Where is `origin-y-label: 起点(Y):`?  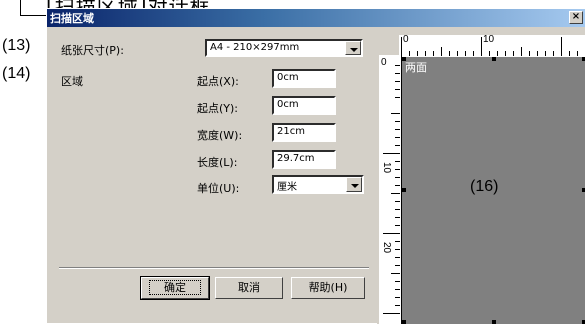
origin-y-label: 起点(Y): is located at coordinates (218, 108).